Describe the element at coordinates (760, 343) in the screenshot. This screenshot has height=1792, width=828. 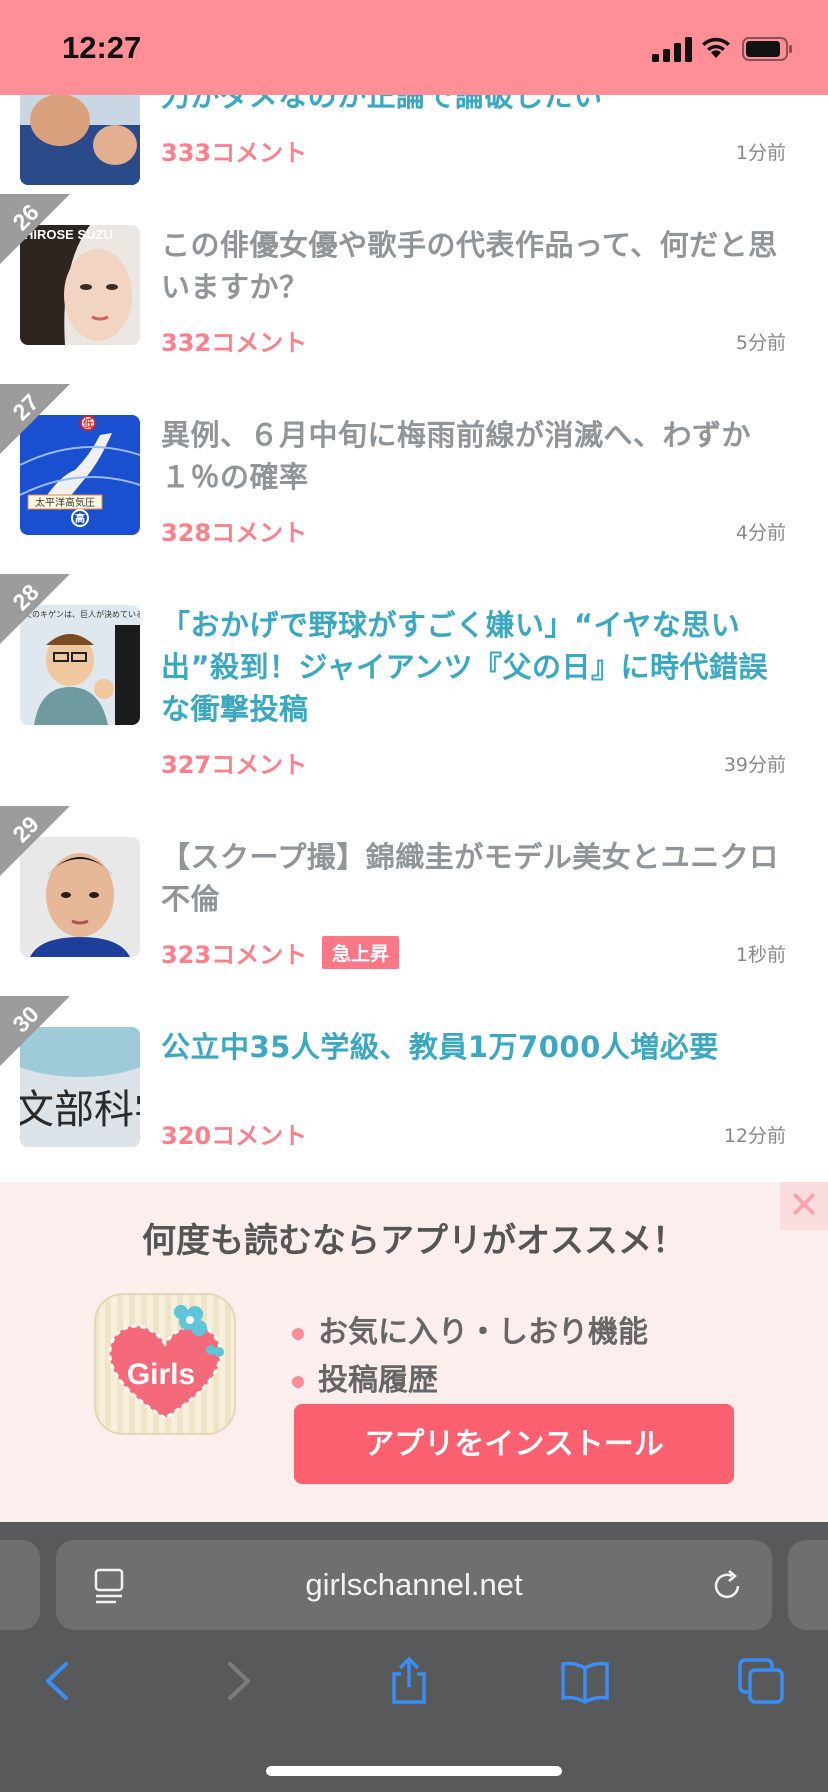
I see `posted-ago: 5分前` at that location.